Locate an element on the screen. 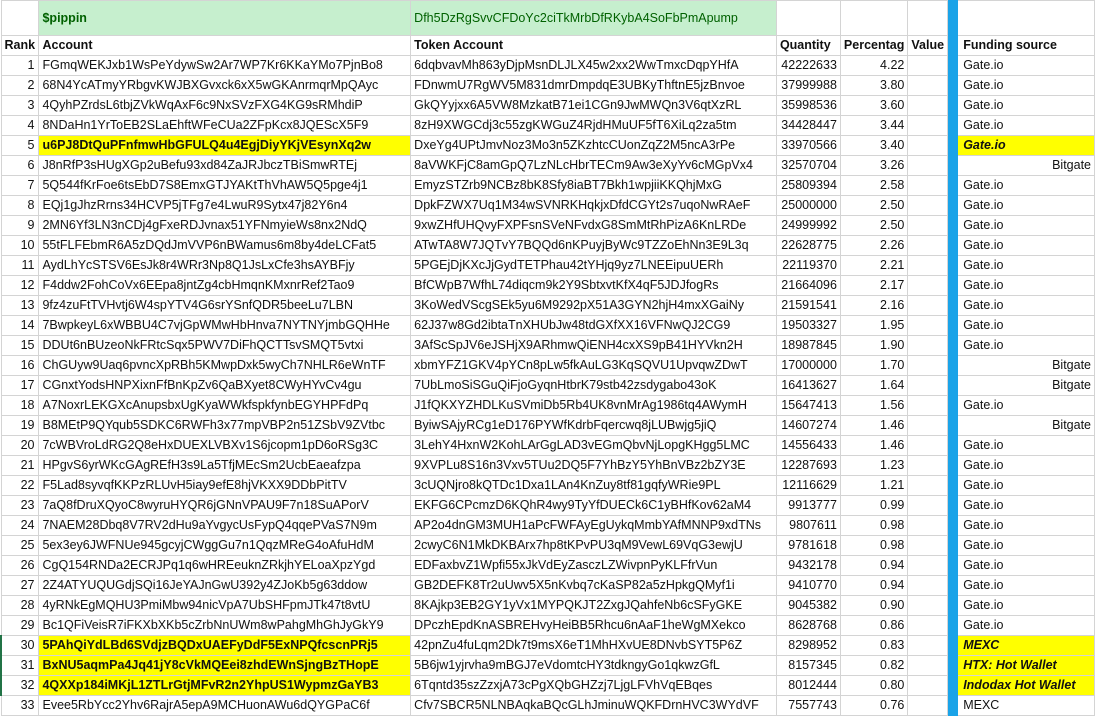  percentage-cell: 2.58 is located at coordinates (874, 185).